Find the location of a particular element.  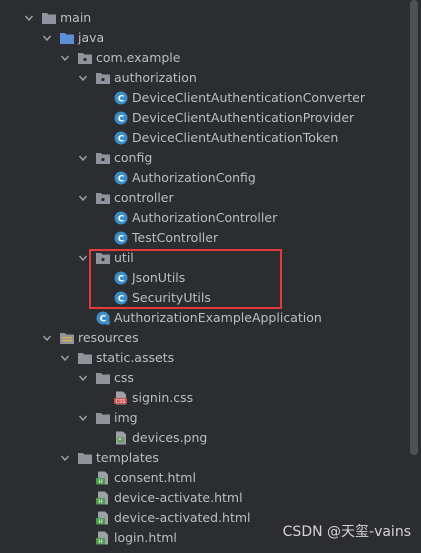

tree-item-label: static.assets is located at coordinates (135, 357).